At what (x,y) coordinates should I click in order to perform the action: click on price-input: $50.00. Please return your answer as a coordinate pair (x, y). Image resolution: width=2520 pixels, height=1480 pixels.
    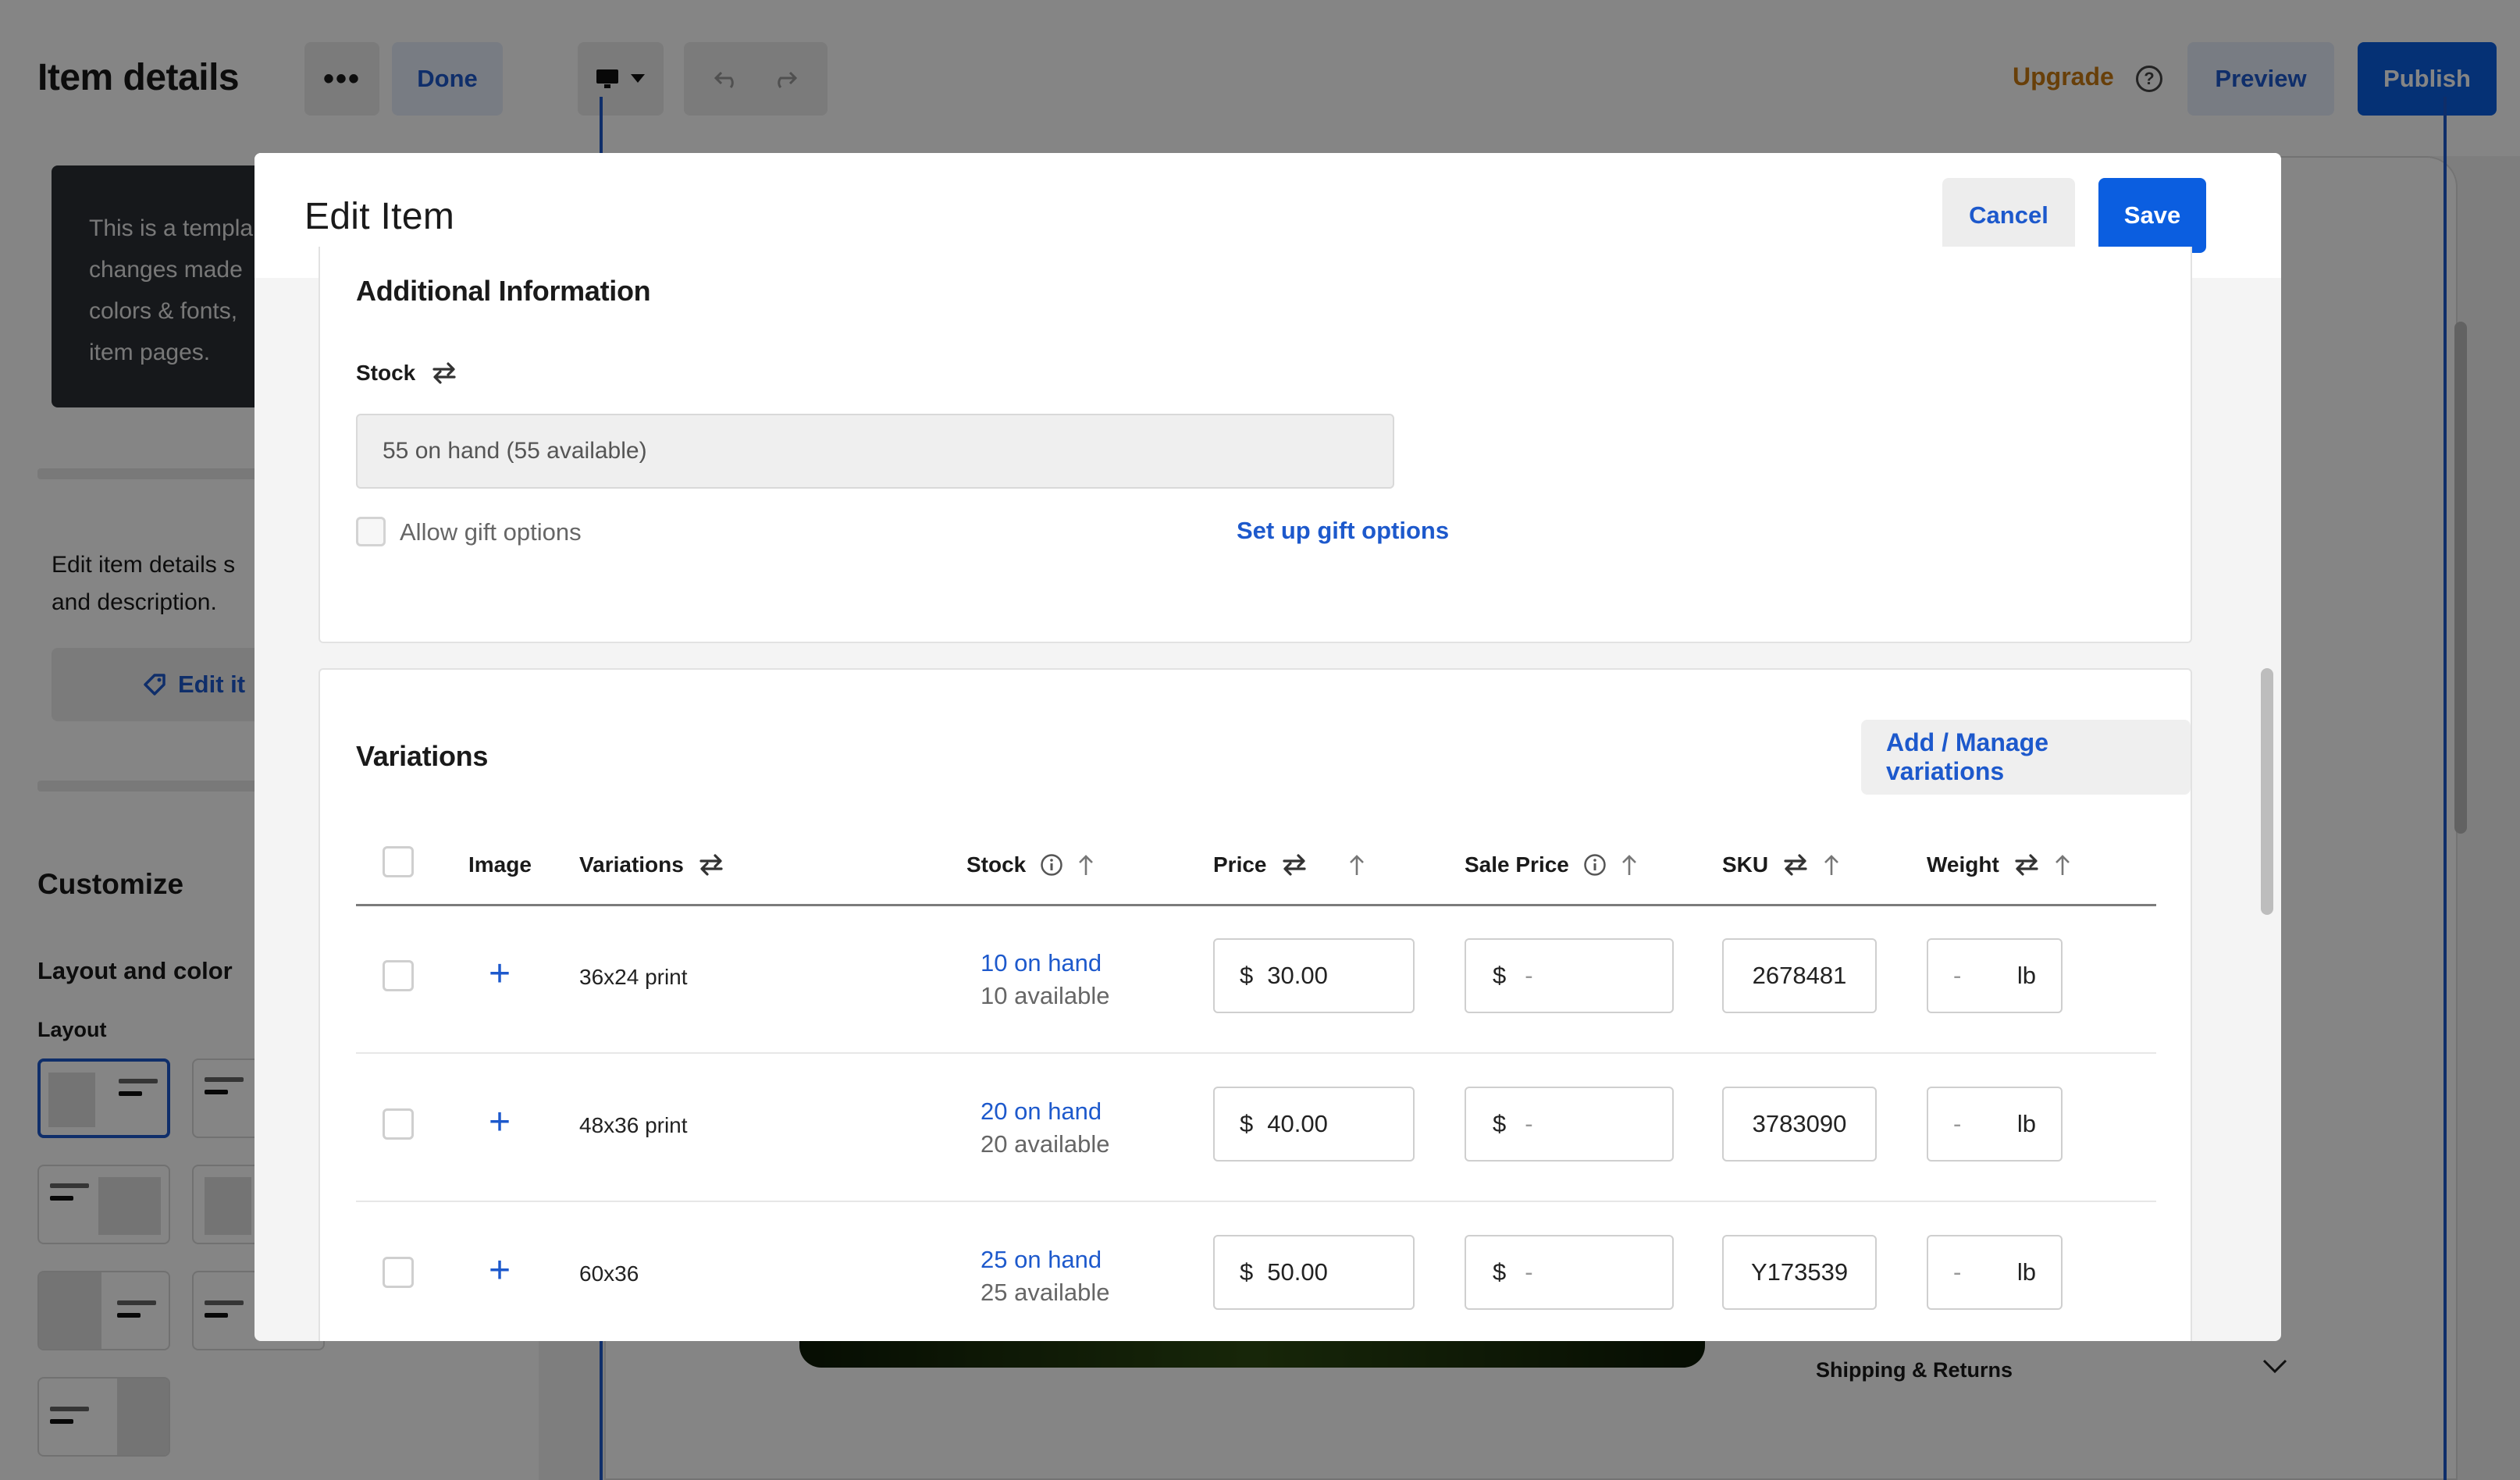
    Looking at the image, I should click on (1314, 1272).